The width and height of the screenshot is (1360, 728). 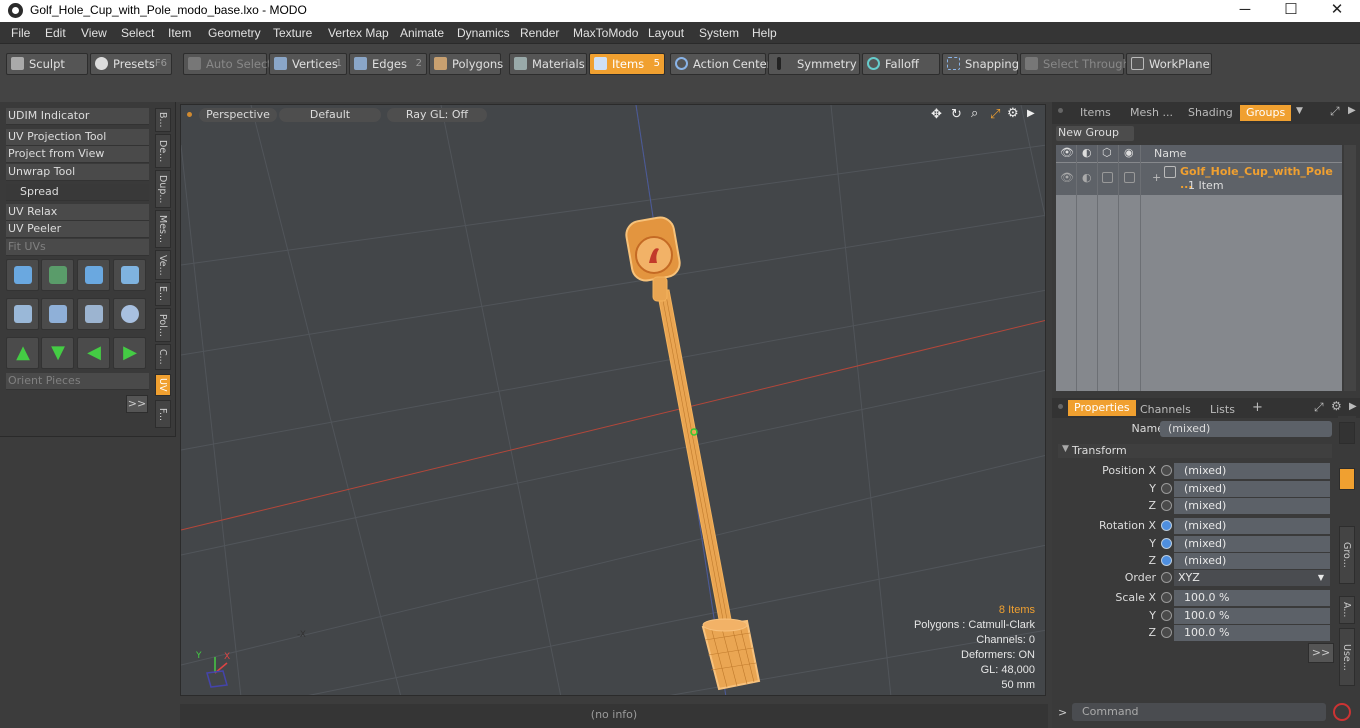 I want to click on viewport-menu-dot, so click(x=189, y=114).